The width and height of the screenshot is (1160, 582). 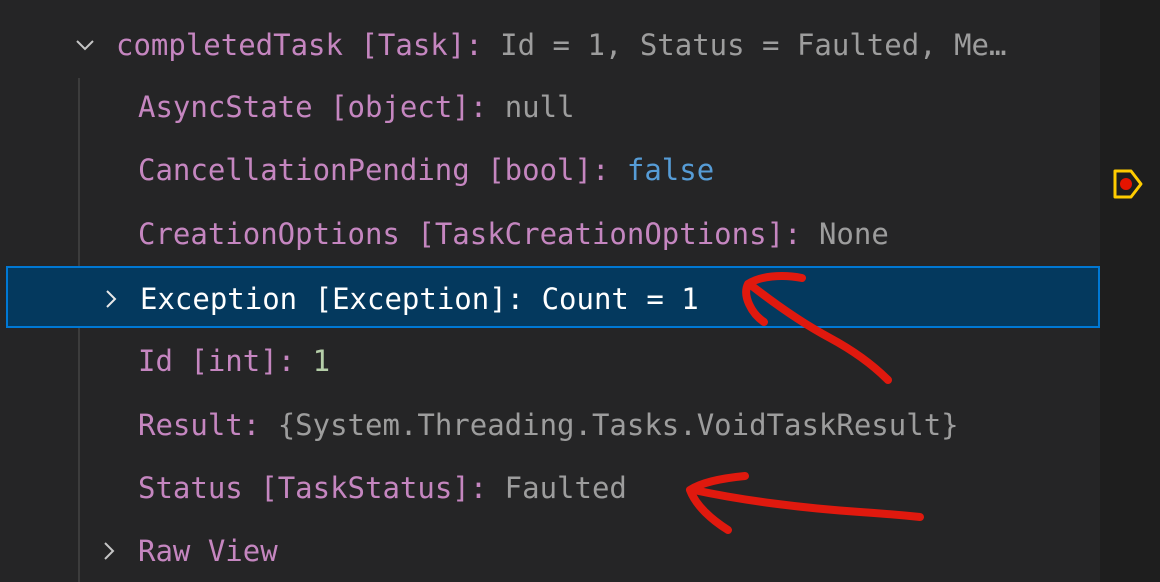 I want to click on annotation-arrow-status, so click(x=805, y=503).